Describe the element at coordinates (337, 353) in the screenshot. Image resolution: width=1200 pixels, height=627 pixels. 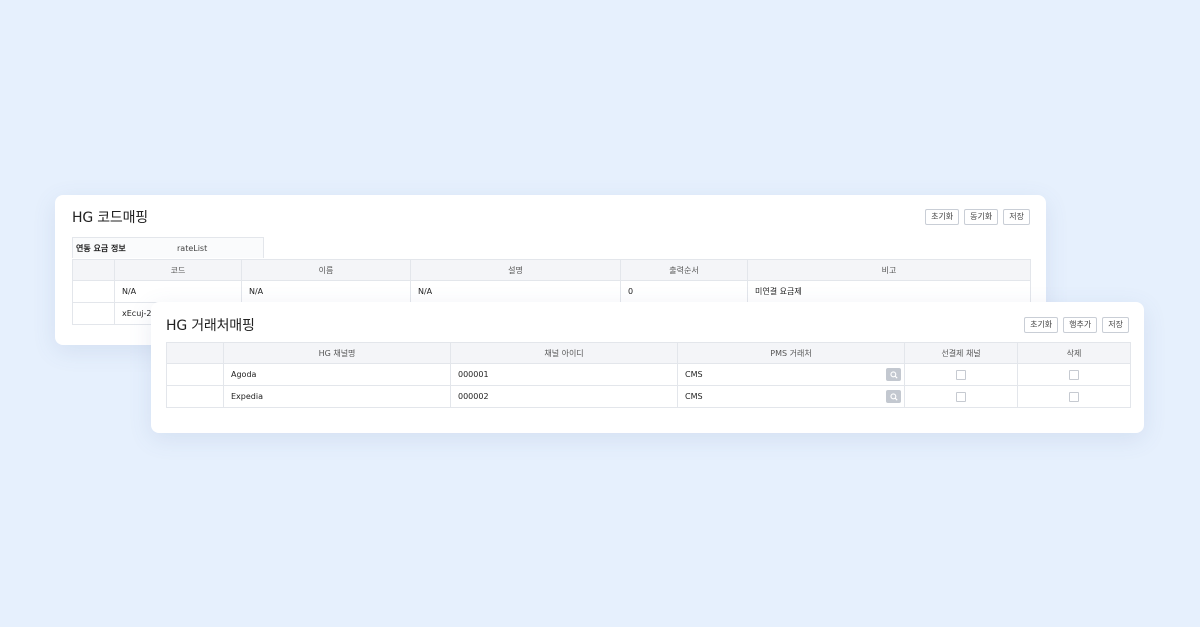
I see `column-header-channel-name: HG 채널명` at that location.